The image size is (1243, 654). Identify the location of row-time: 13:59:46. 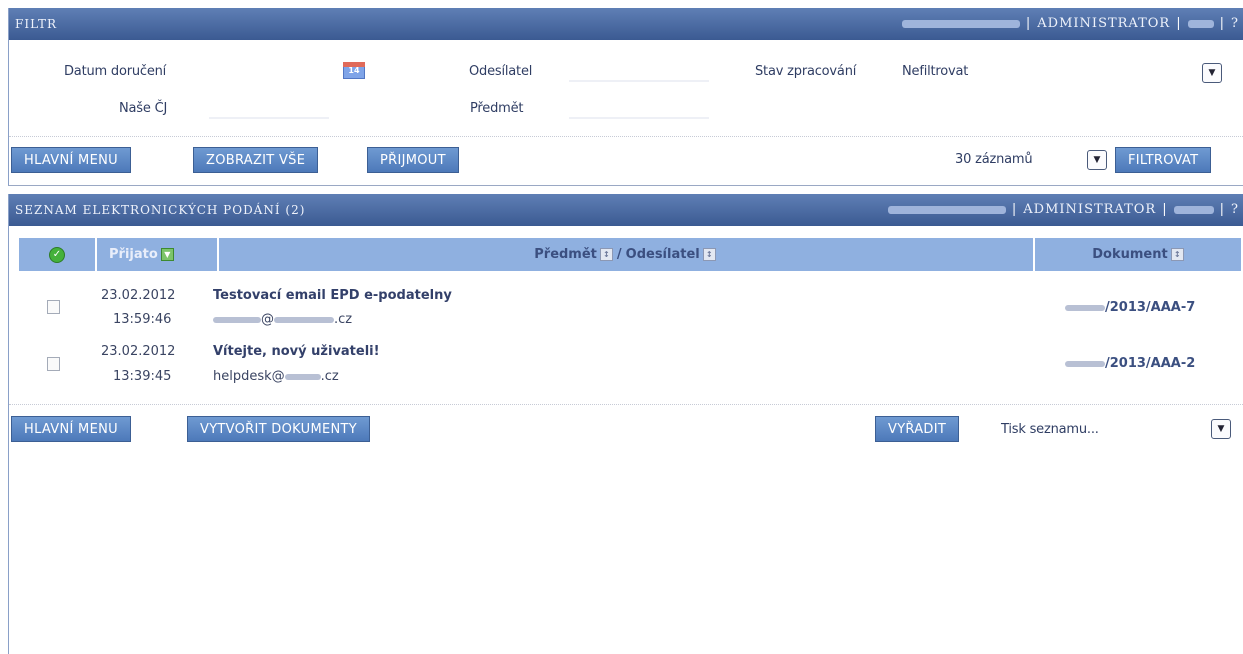
(142, 319).